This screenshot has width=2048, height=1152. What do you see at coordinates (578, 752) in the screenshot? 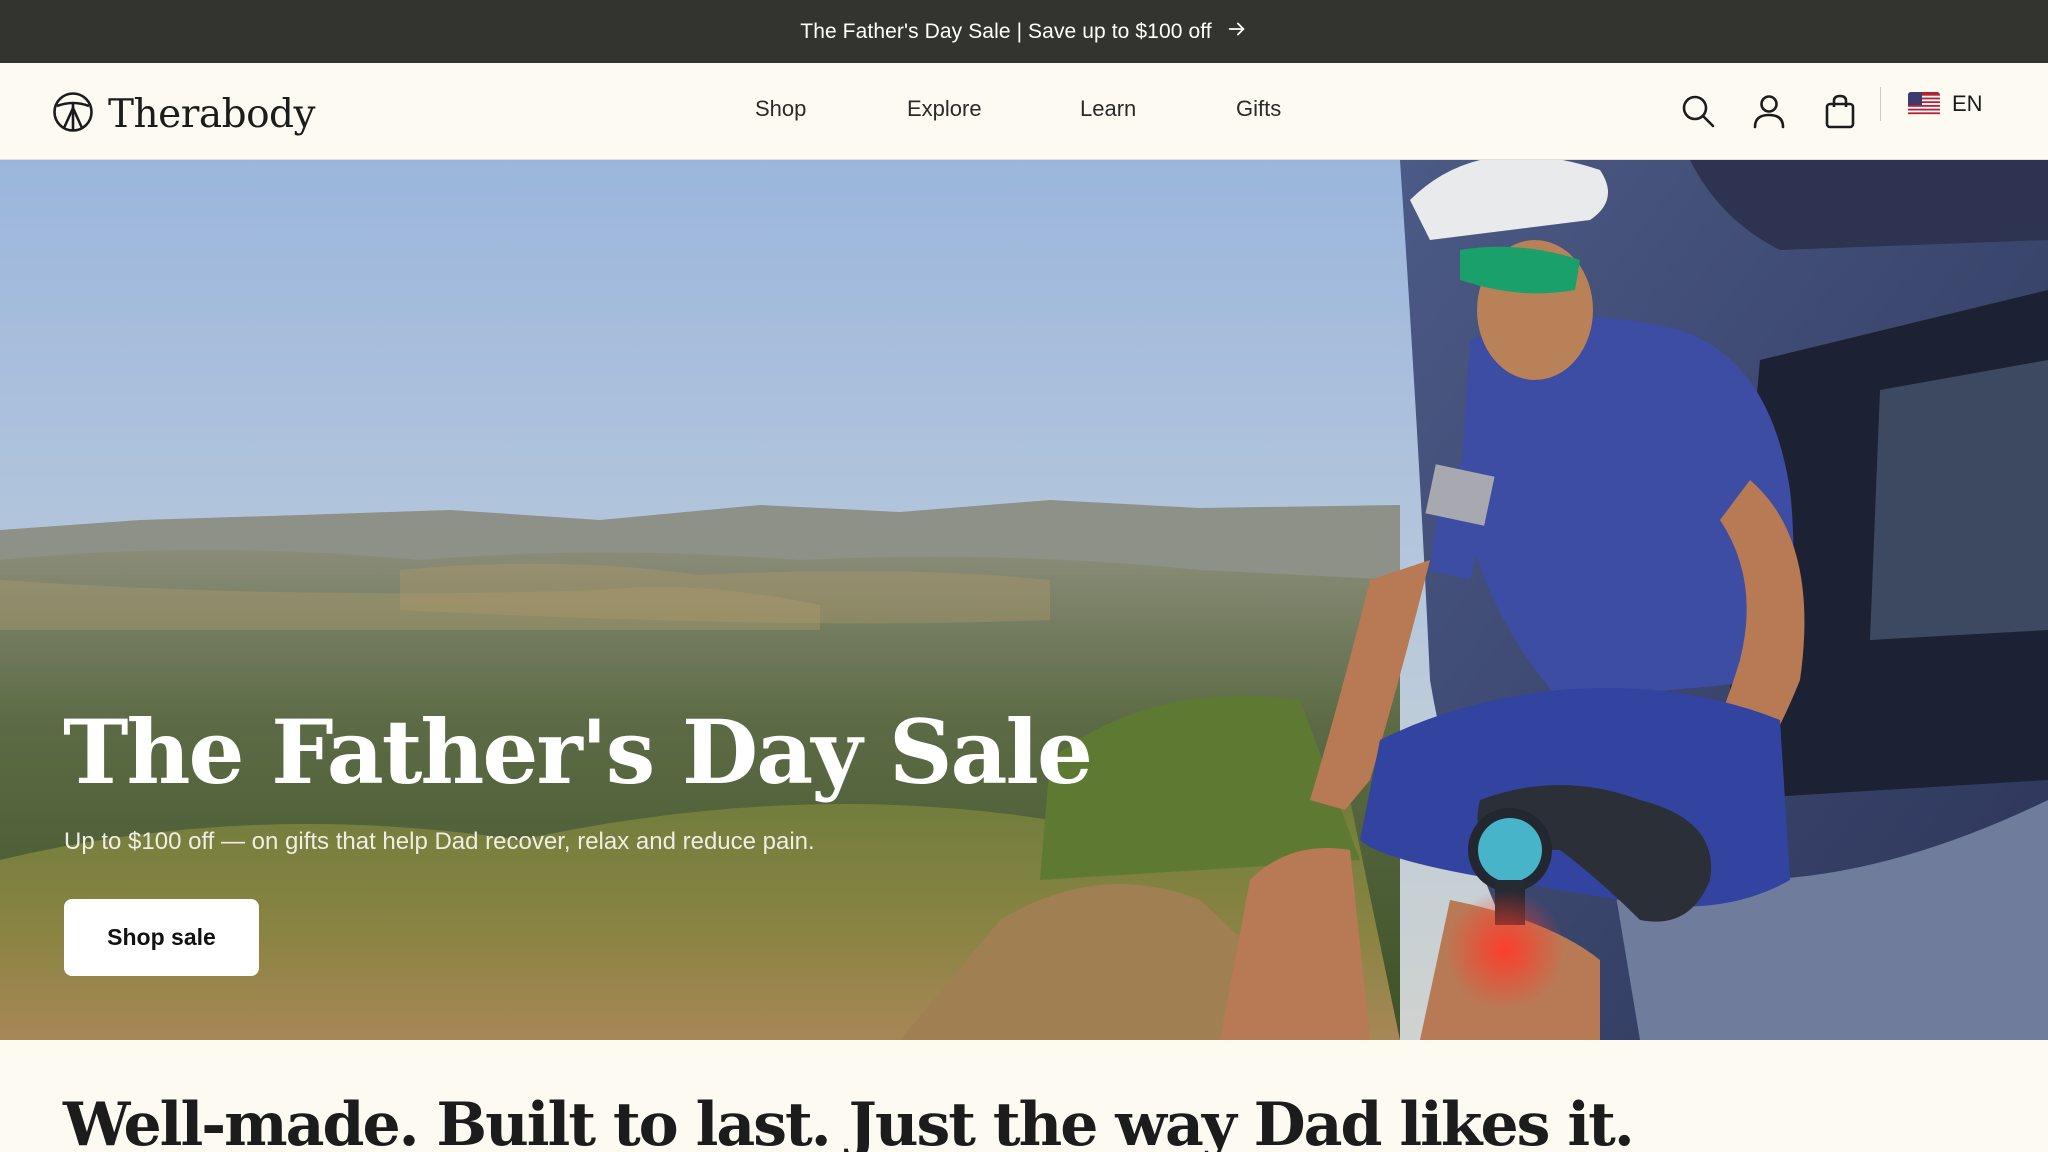
I see `hero-title: The Father's Day Sale` at bounding box center [578, 752].